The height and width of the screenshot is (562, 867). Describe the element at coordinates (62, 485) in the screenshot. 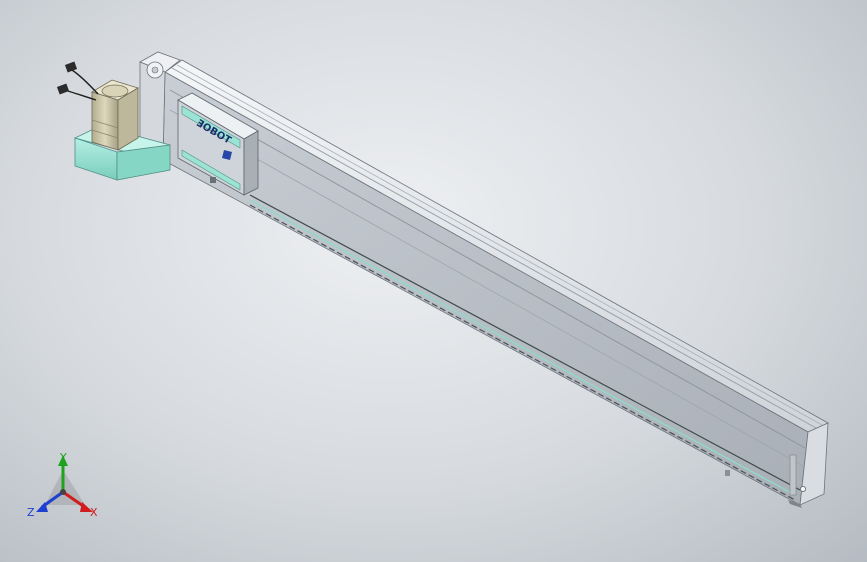

I see `view-triad: Y X Z` at that location.